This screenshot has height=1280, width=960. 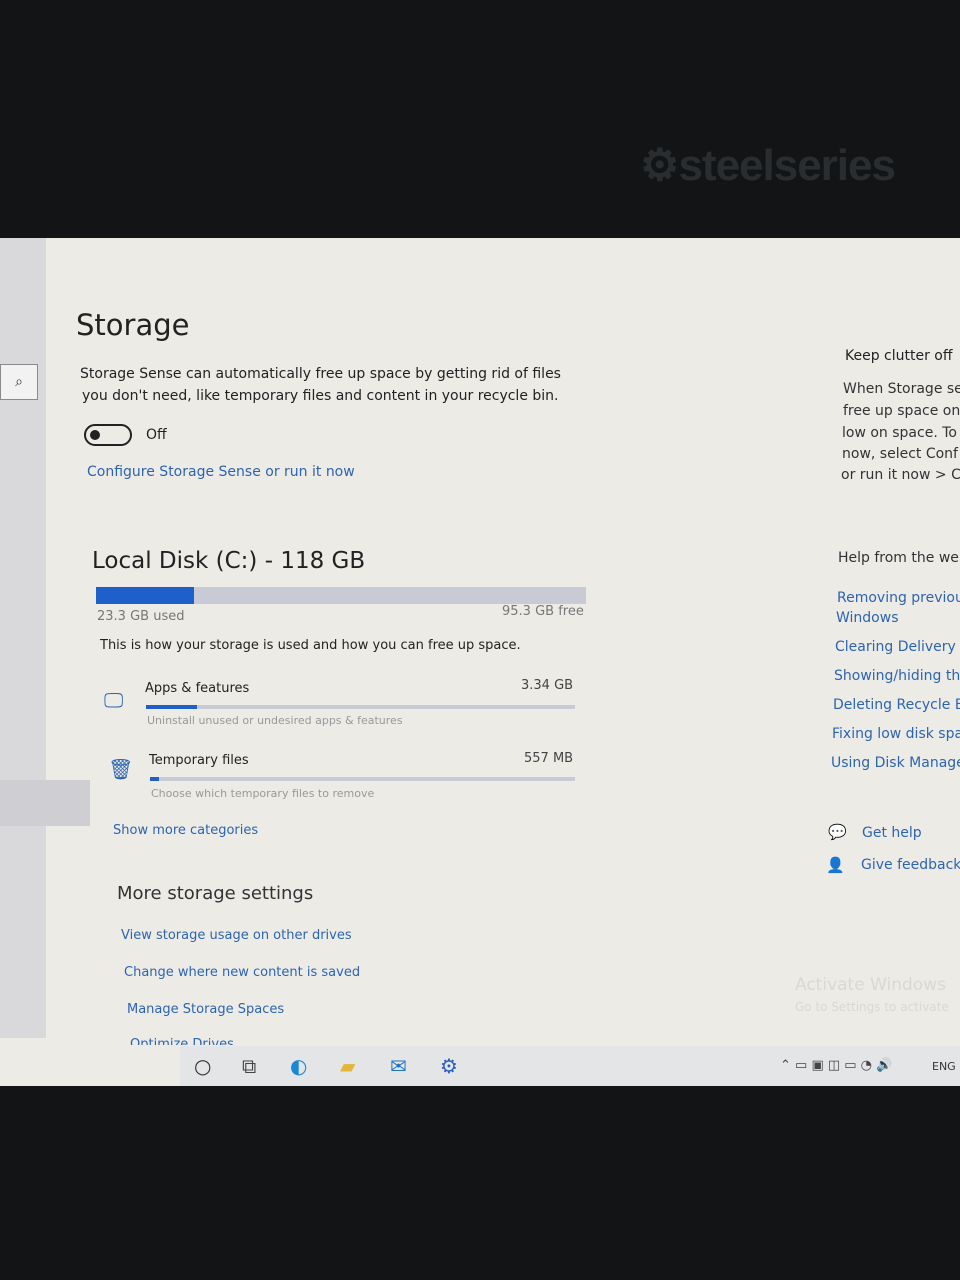 What do you see at coordinates (836, 1065) in the screenshot?
I see `system-tray-icons: ⌃ ▭ ▣ ◫ ▭ ◔ 🔊` at bounding box center [836, 1065].